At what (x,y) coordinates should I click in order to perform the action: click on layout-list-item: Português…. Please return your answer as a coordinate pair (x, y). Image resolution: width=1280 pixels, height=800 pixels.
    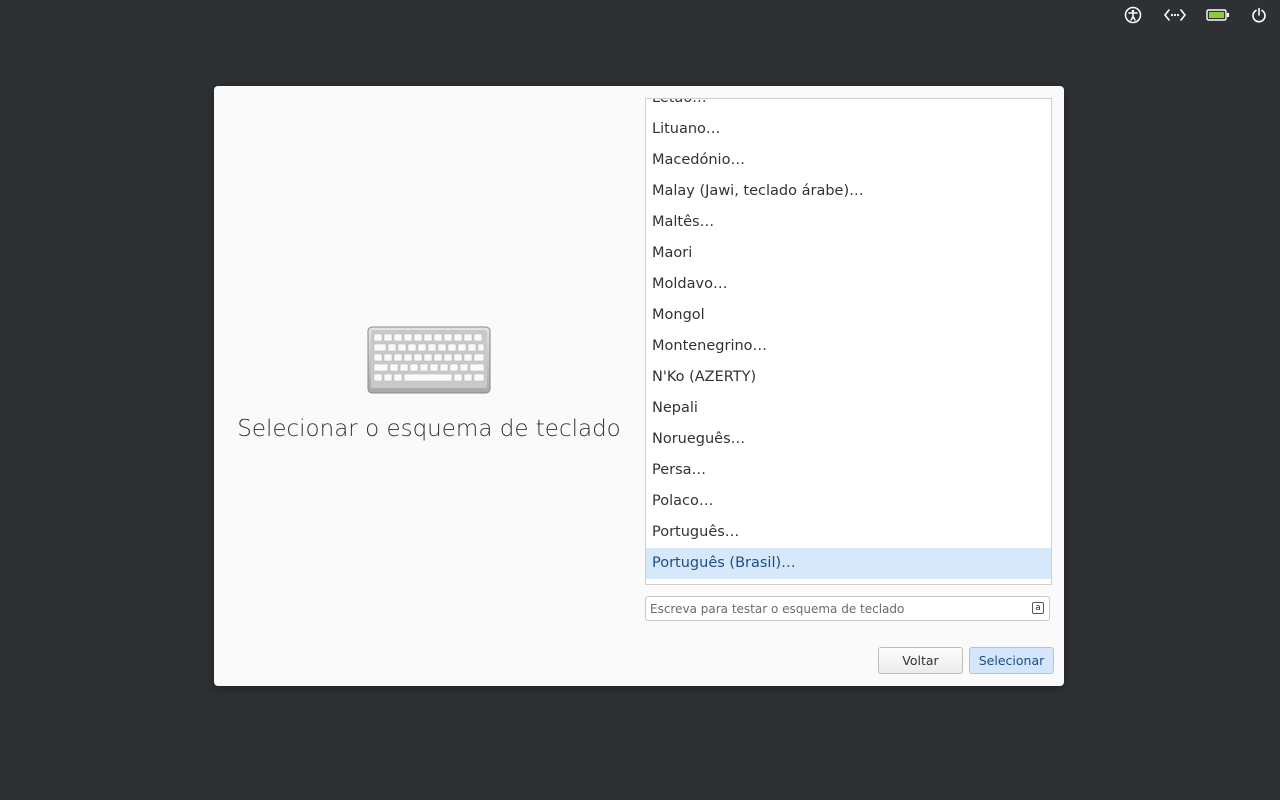
    Looking at the image, I should click on (848, 532).